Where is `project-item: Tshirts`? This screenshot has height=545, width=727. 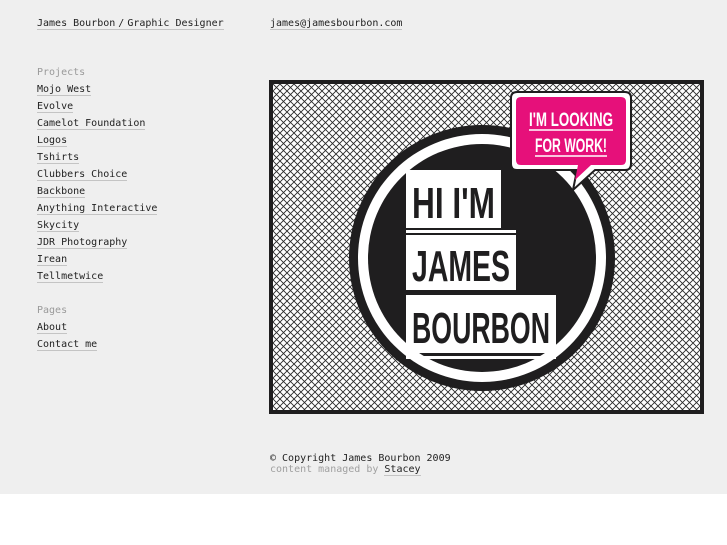 project-item: Tshirts is located at coordinates (137, 157).